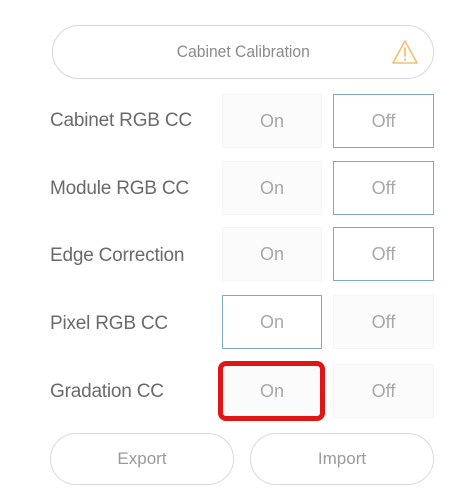 The width and height of the screenshot is (463, 490). Describe the element at coordinates (272, 254) in the screenshot. I see `edge-correction-on-button: On` at that location.